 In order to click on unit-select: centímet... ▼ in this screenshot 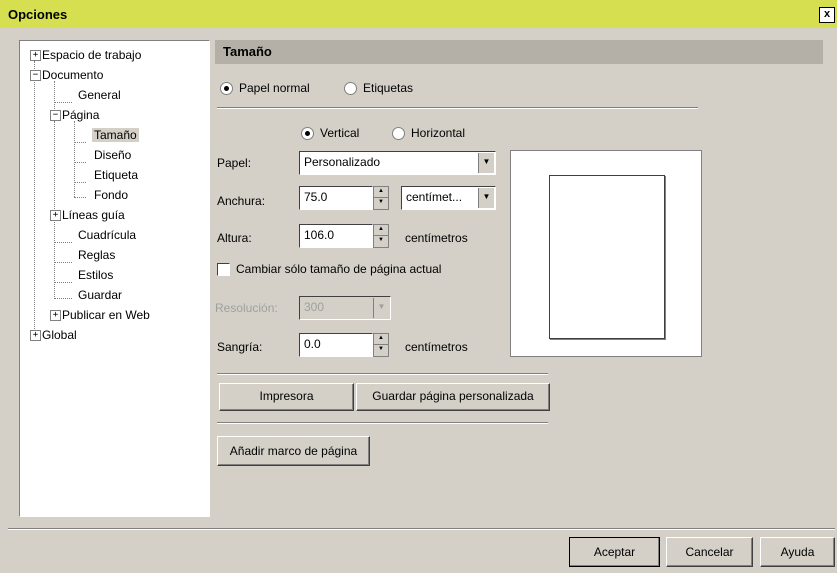, I will do `click(448, 198)`.